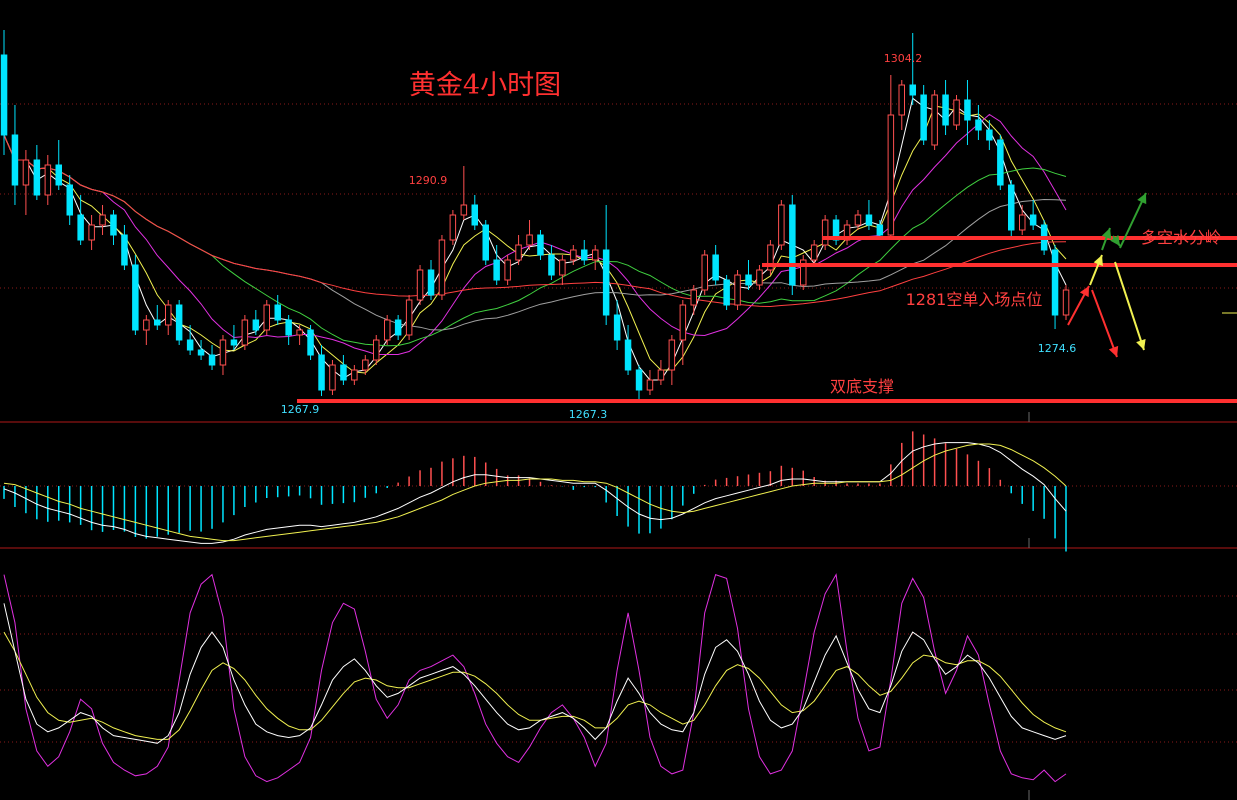  What do you see at coordinates (1057, 348) in the screenshot?
I see `price-label-recent-low: 1274.6` at bounding box center [1057, 348].